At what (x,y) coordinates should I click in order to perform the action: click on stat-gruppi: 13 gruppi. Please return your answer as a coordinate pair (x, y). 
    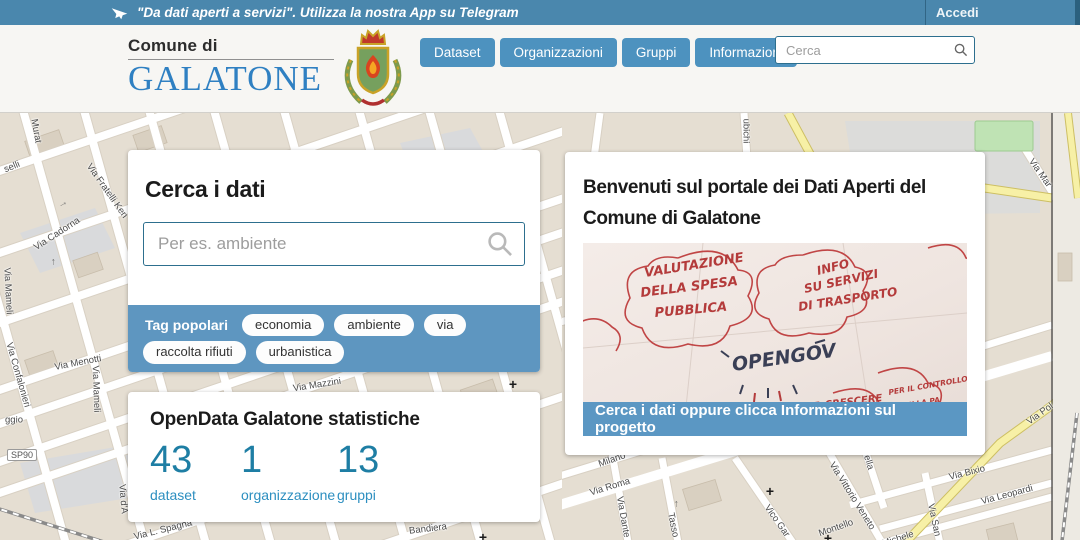
    Looking at the image, I should click on (358, 471).